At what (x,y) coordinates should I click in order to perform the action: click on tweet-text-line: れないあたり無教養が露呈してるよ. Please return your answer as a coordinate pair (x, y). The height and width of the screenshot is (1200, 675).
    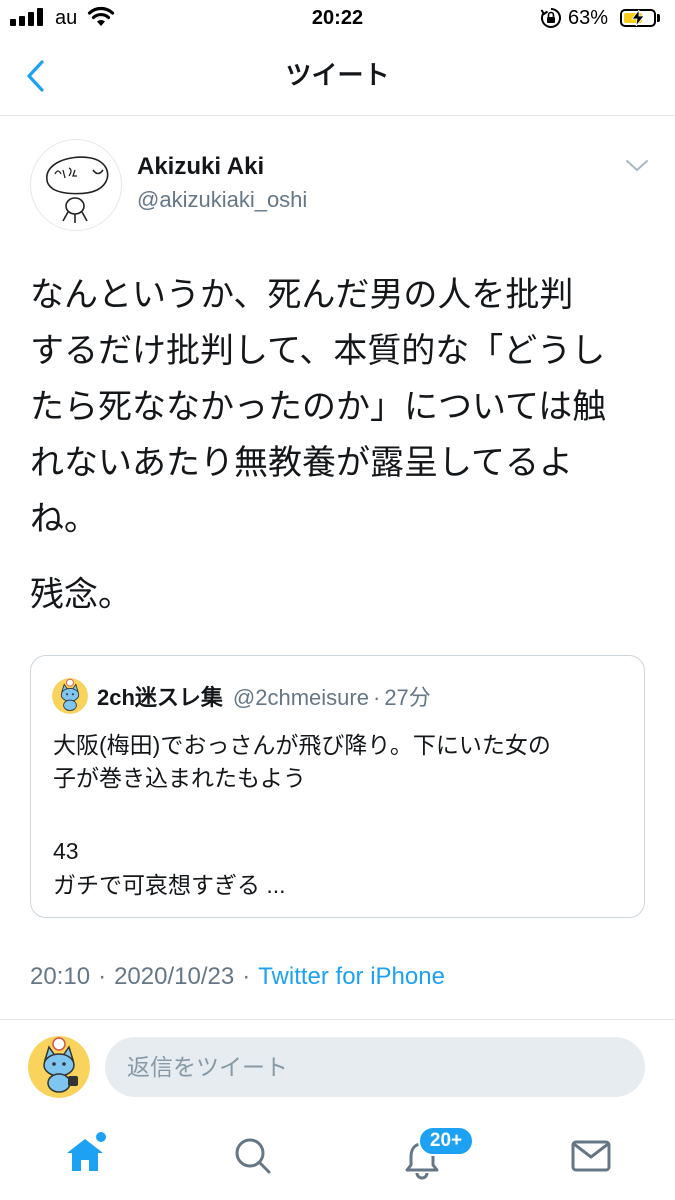
    Looking at the image, I should click on (301, 463).